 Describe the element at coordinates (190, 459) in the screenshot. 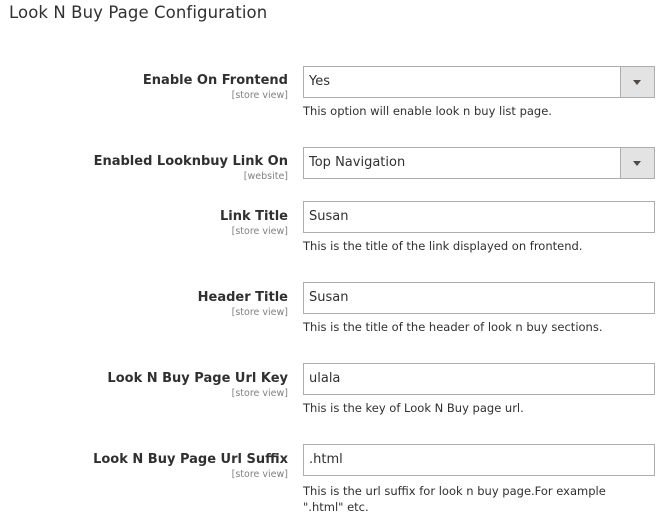

I see `field-label: Look N Buy Page Url Suffix` at that location.